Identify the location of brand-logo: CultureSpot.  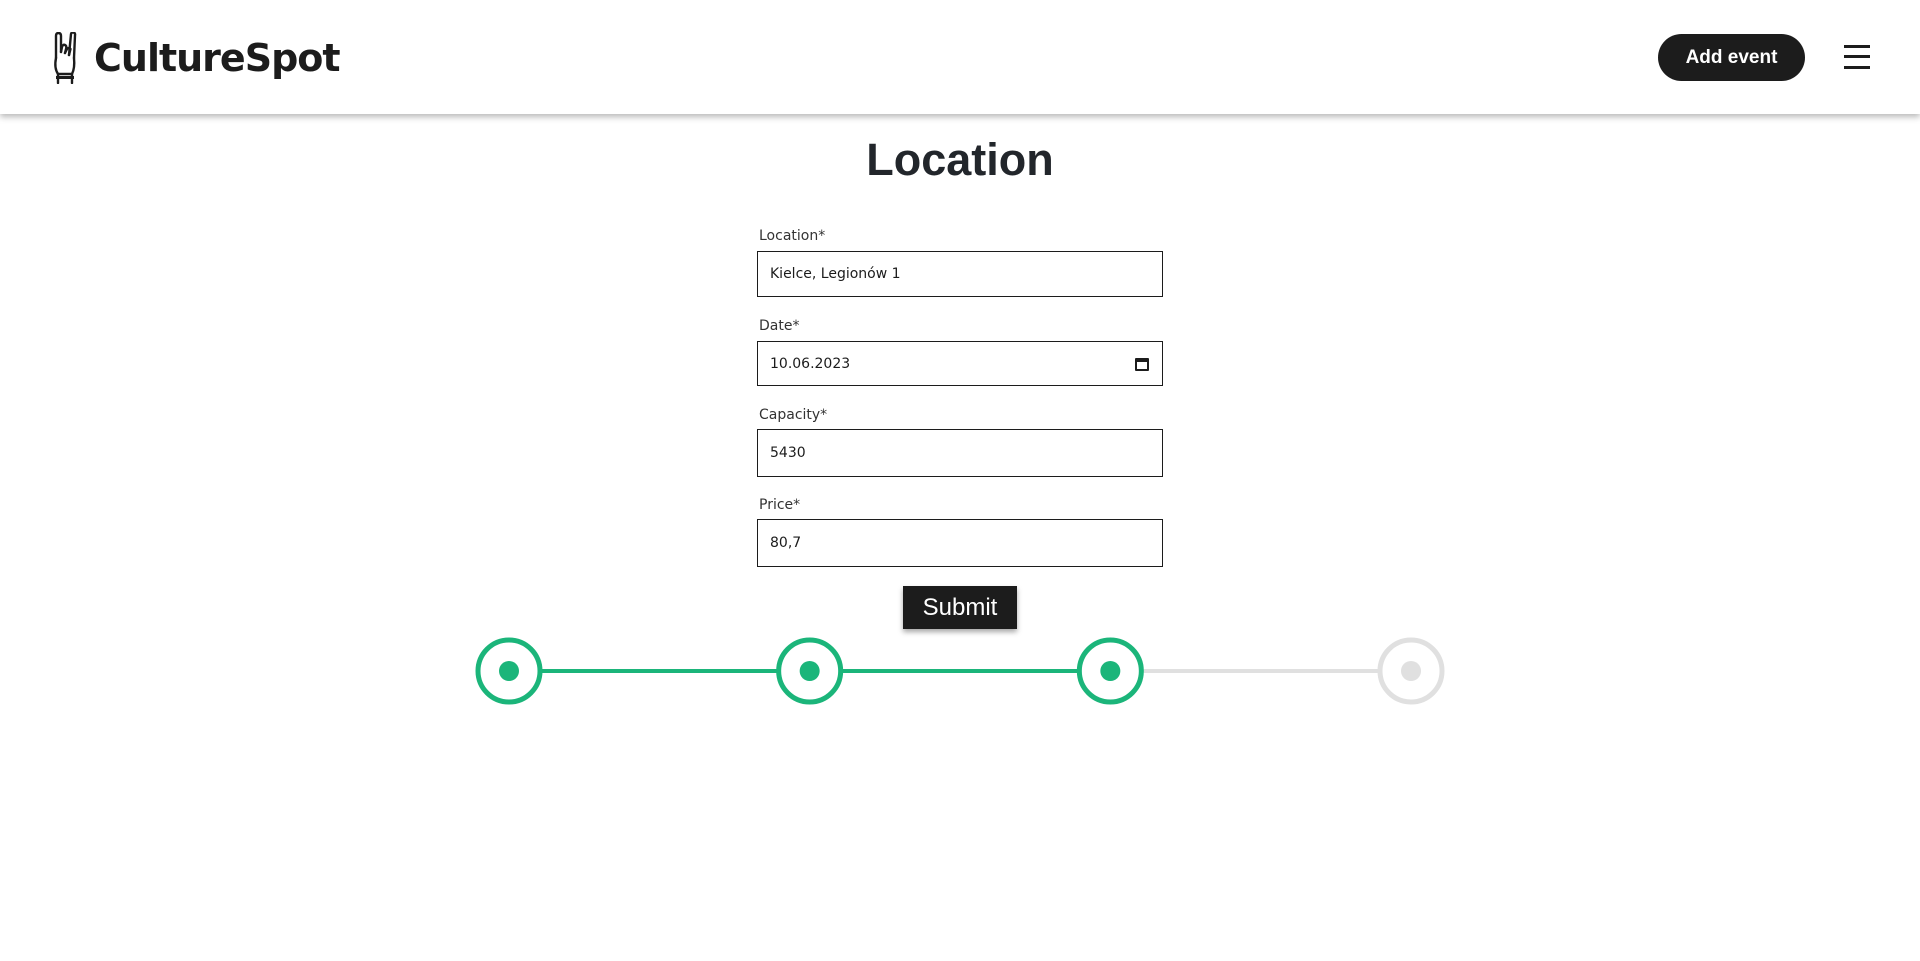
(195, 58).